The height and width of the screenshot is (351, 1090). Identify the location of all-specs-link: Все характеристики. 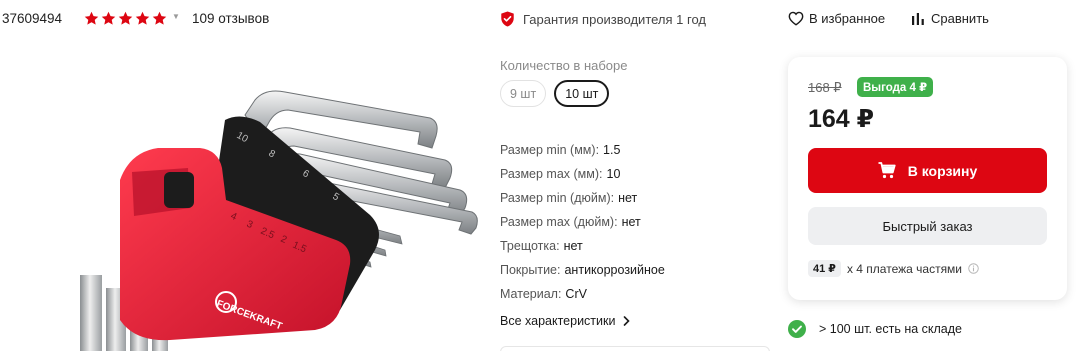
(565, 321).